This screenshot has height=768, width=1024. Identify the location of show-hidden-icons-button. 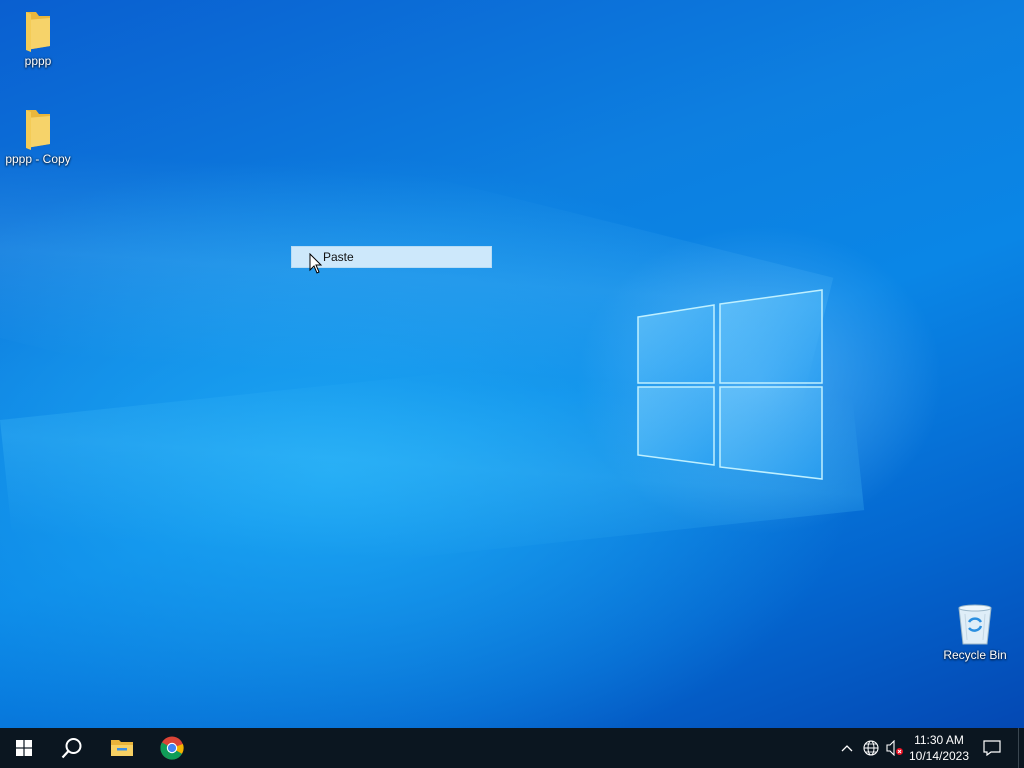
(847, 748).